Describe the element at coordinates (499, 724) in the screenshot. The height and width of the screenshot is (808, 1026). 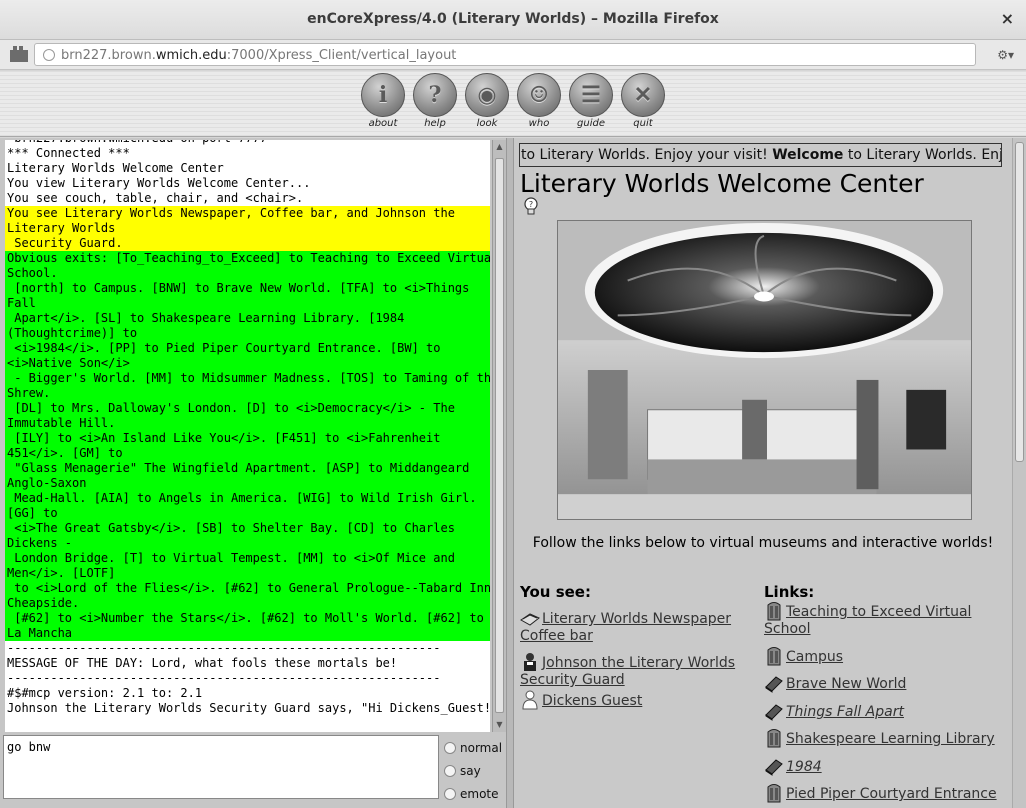
I see `scroll-down-icon: ▼` at that location.